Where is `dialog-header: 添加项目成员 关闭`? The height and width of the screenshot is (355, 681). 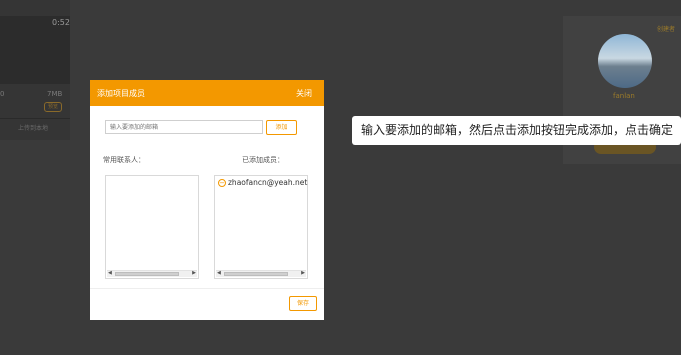
dialog-header: 添加项目成员 关闭 is located at coordinates (207, 93).